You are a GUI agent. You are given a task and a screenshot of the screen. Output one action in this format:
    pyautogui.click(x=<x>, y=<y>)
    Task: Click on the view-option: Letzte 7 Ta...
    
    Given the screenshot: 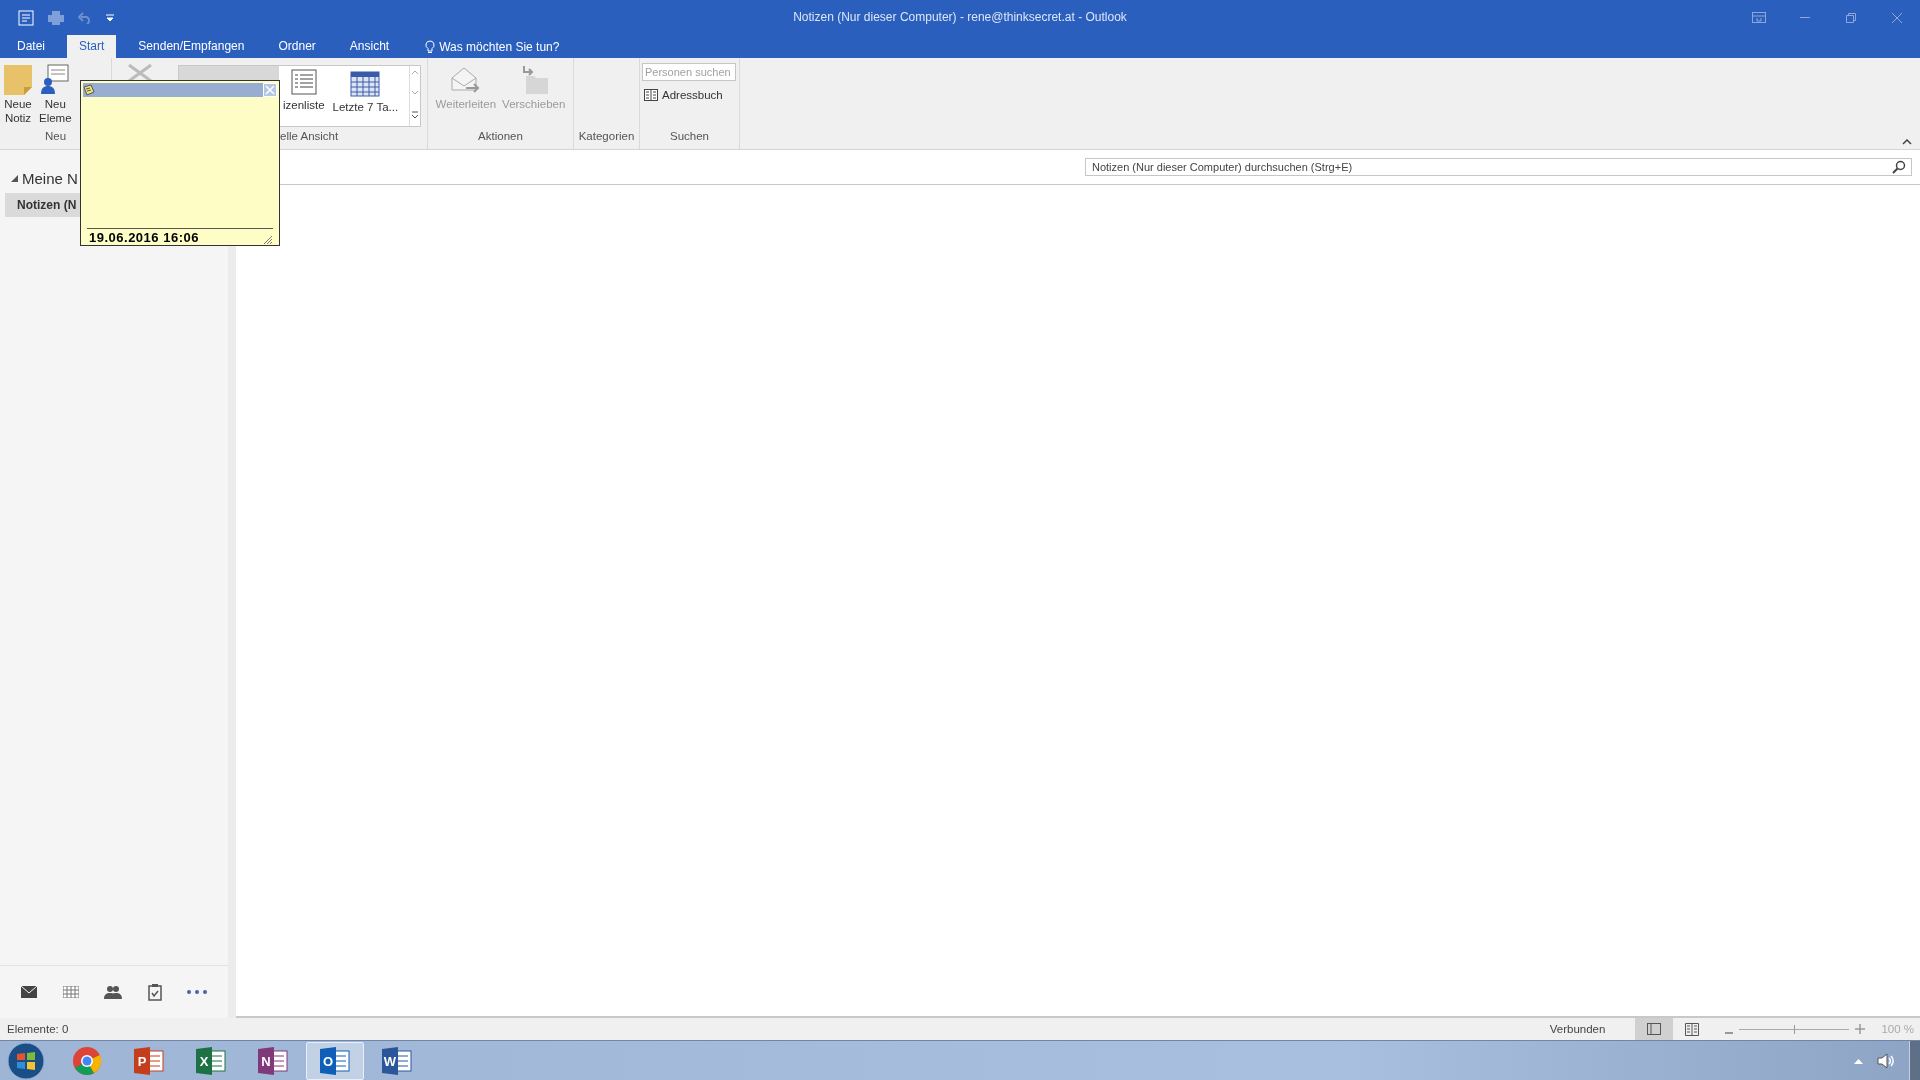 What is the action you would take?
    pyautogui.click(x=365, y=96)
    